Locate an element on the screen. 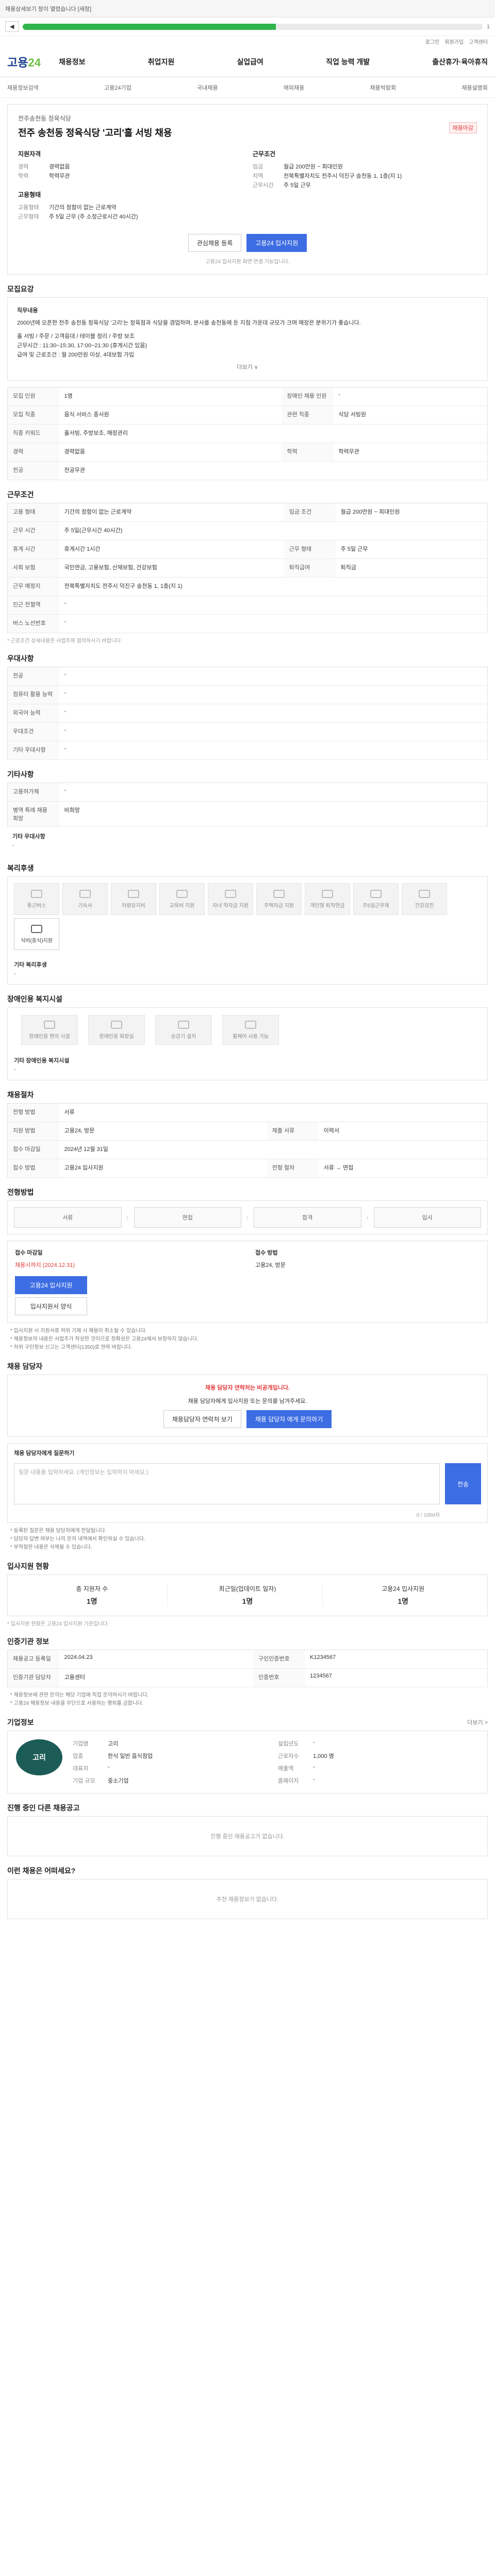  table-key: 전형 방법 is located at coordinates (33, 1112).